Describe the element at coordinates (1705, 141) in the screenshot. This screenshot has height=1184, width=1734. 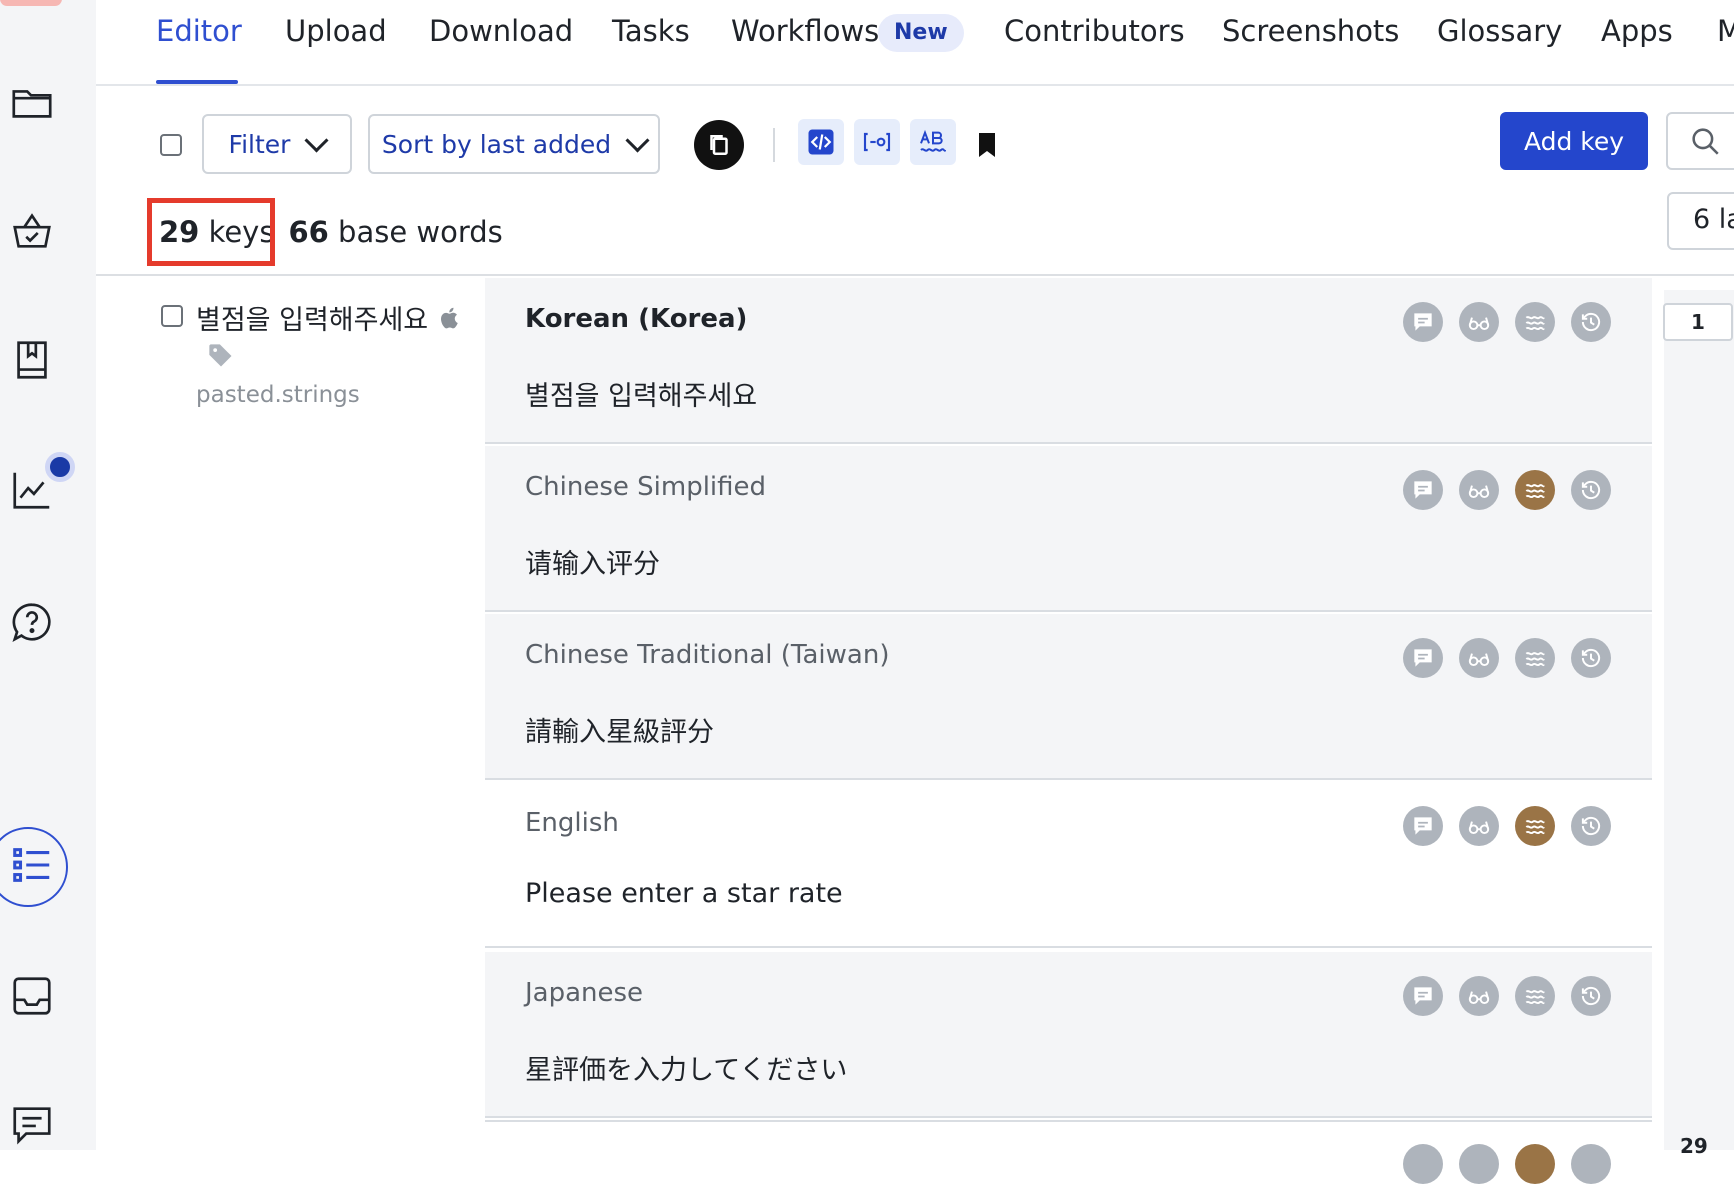
I see `search-icon` at that location.